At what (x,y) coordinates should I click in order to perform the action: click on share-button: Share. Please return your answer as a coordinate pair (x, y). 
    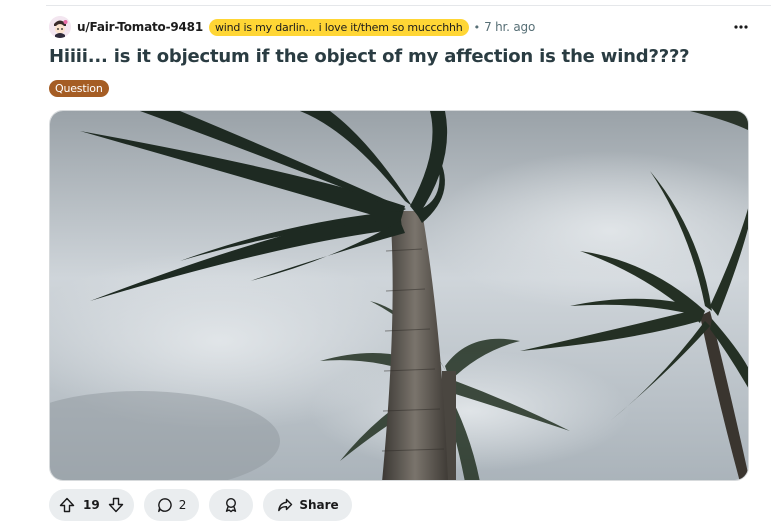
    Looking at the image, I should click on (307, 505).